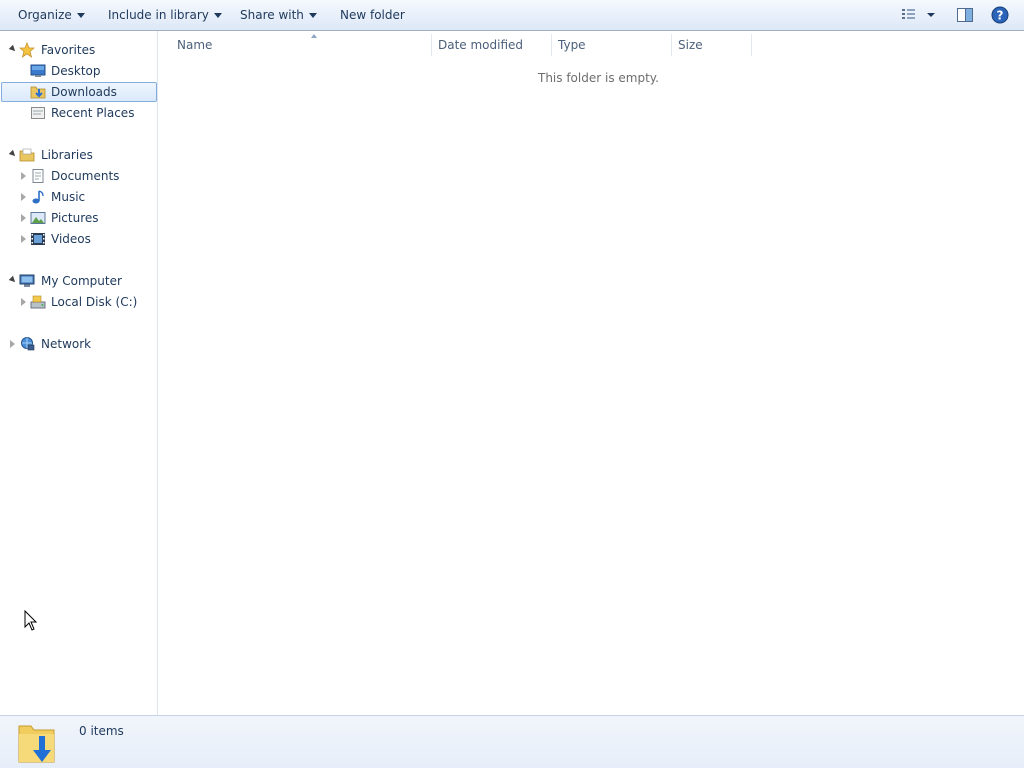 The width and height of the screenshot is (1024, 768). I want to click on item-count: 0 items, so click(101, 731).